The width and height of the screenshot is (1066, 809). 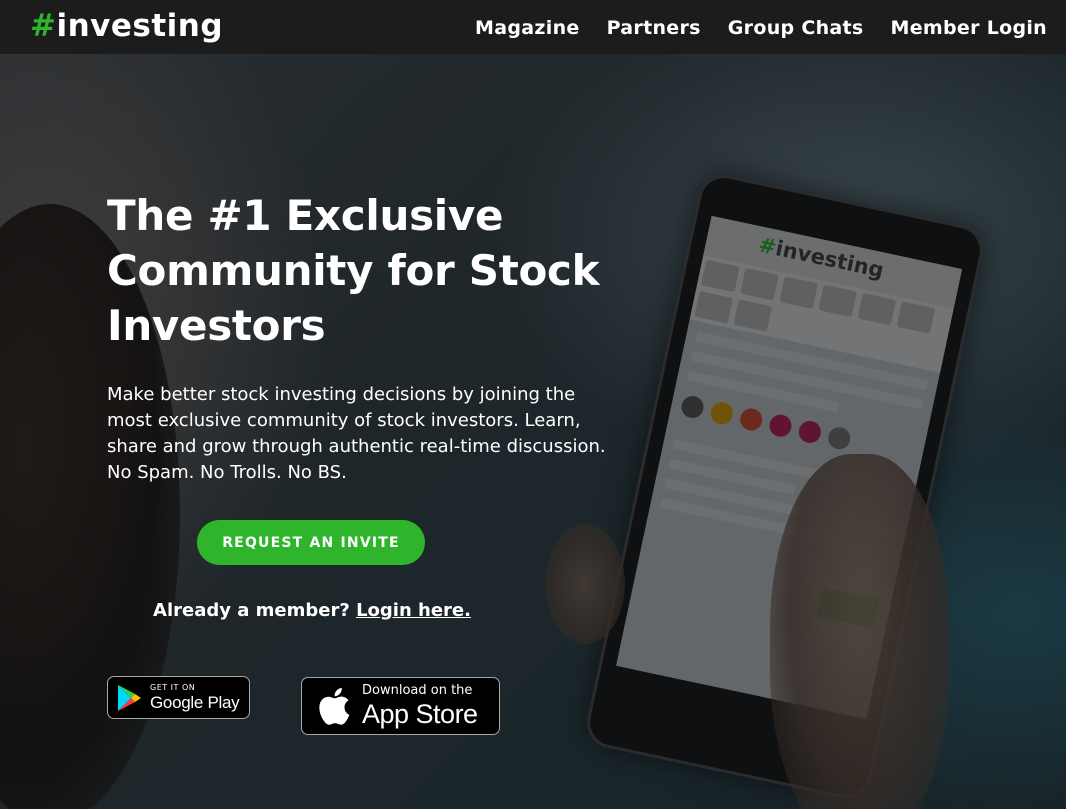 I want to click on member-login-prompt: Already a member? Login here., so click(x=312, y=610).